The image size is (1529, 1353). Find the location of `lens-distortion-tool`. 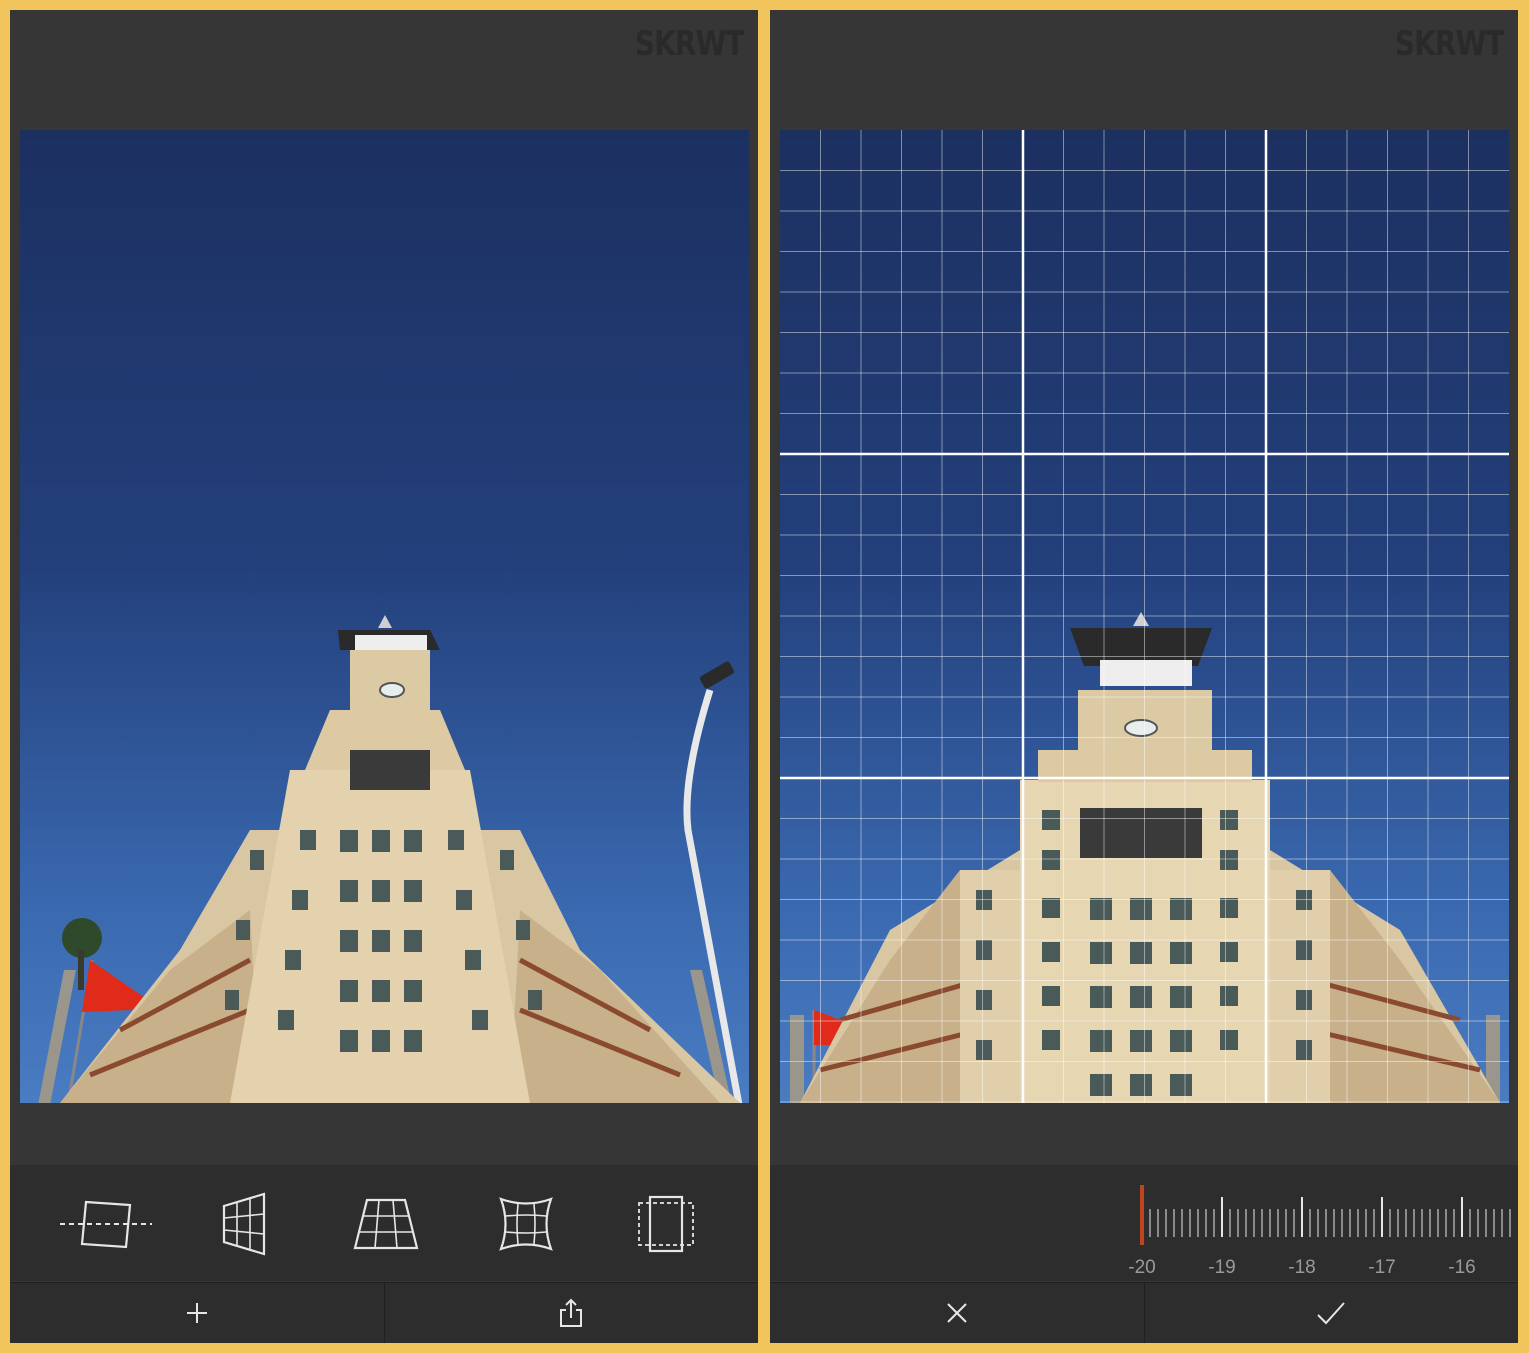

lens-distortion-tool is located at coordinates (526, 1224).